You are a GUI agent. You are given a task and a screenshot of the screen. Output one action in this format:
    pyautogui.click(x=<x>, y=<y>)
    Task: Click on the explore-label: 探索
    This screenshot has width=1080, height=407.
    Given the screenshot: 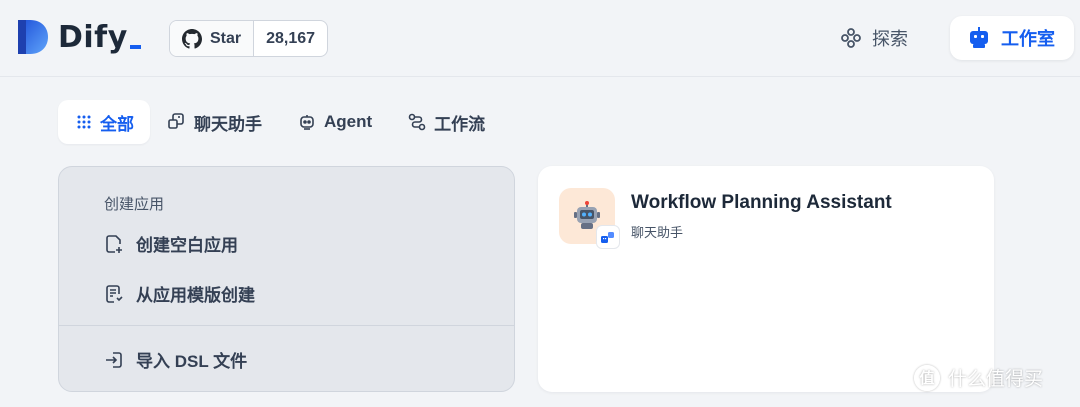 What is the action you would take?
    pyautogui.click(x=890, y=39)
    